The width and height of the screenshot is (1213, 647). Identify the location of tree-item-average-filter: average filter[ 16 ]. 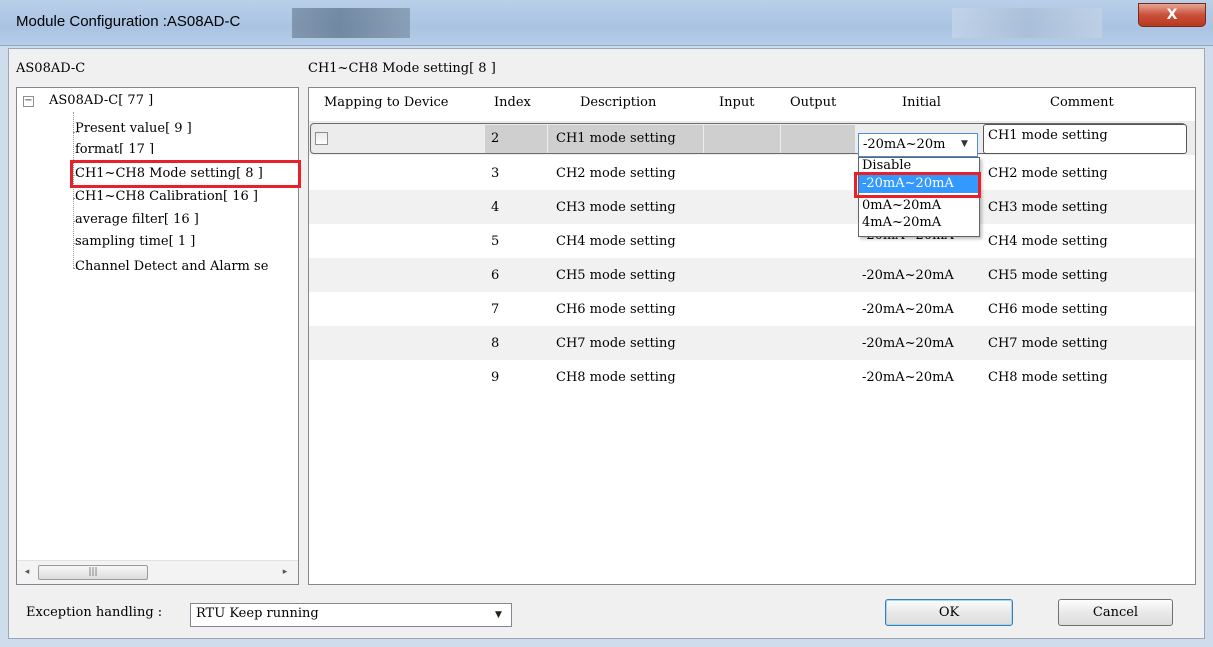
(137, 219).